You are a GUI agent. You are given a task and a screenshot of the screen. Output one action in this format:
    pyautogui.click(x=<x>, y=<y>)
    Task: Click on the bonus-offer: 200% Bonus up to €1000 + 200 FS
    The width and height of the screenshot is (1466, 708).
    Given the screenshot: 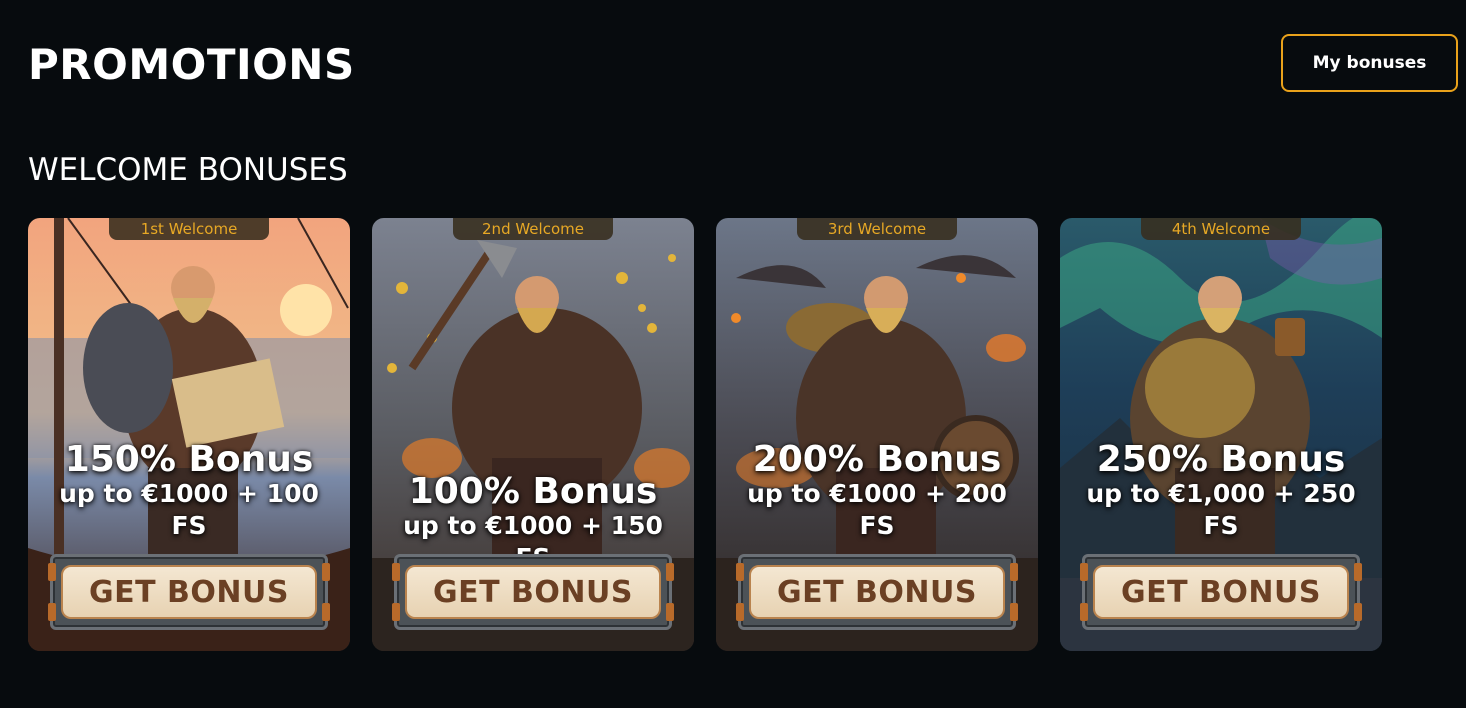 What is the action you would take?
    pyautogui.click(x=877, y=492)
    